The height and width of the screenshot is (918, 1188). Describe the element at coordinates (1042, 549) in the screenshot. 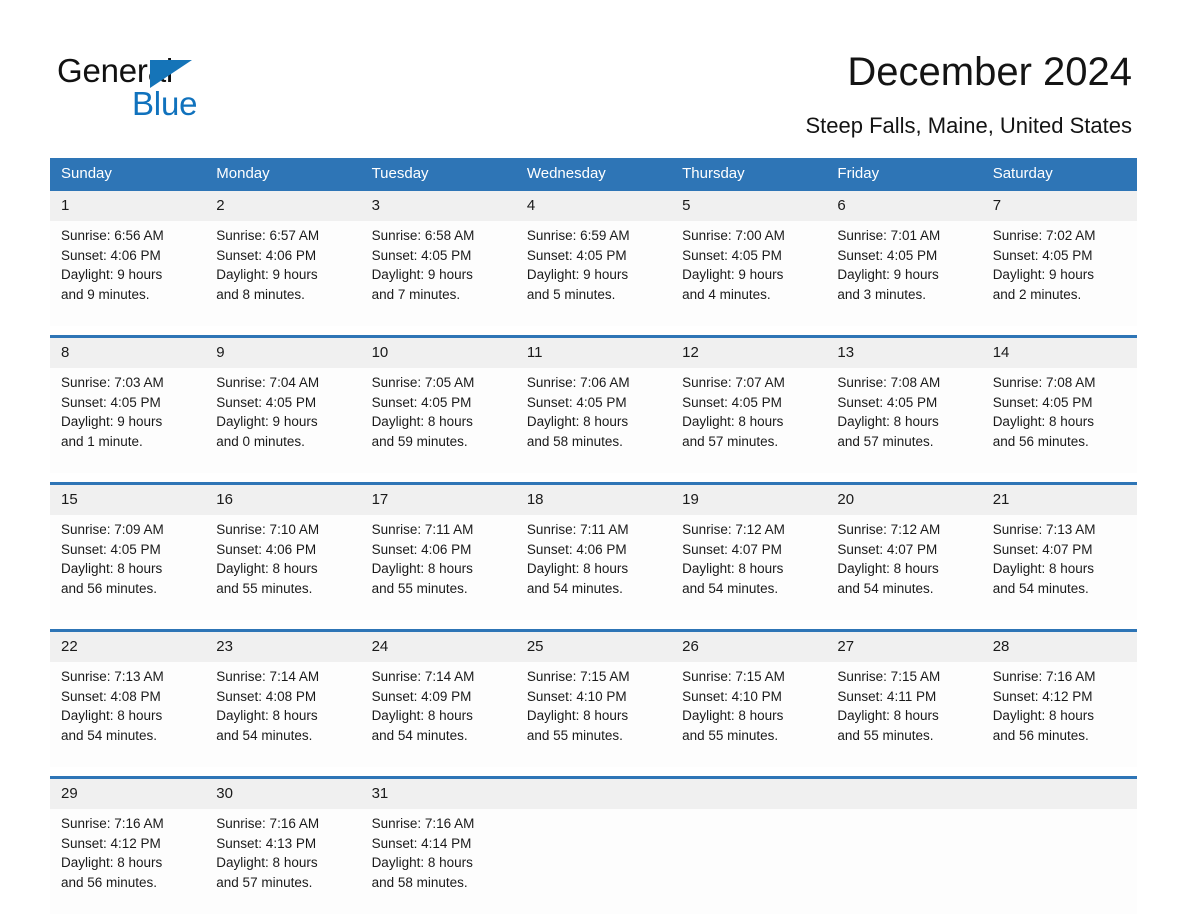

I see `sunset-text: Sunset: 4:07 PM` at that location.